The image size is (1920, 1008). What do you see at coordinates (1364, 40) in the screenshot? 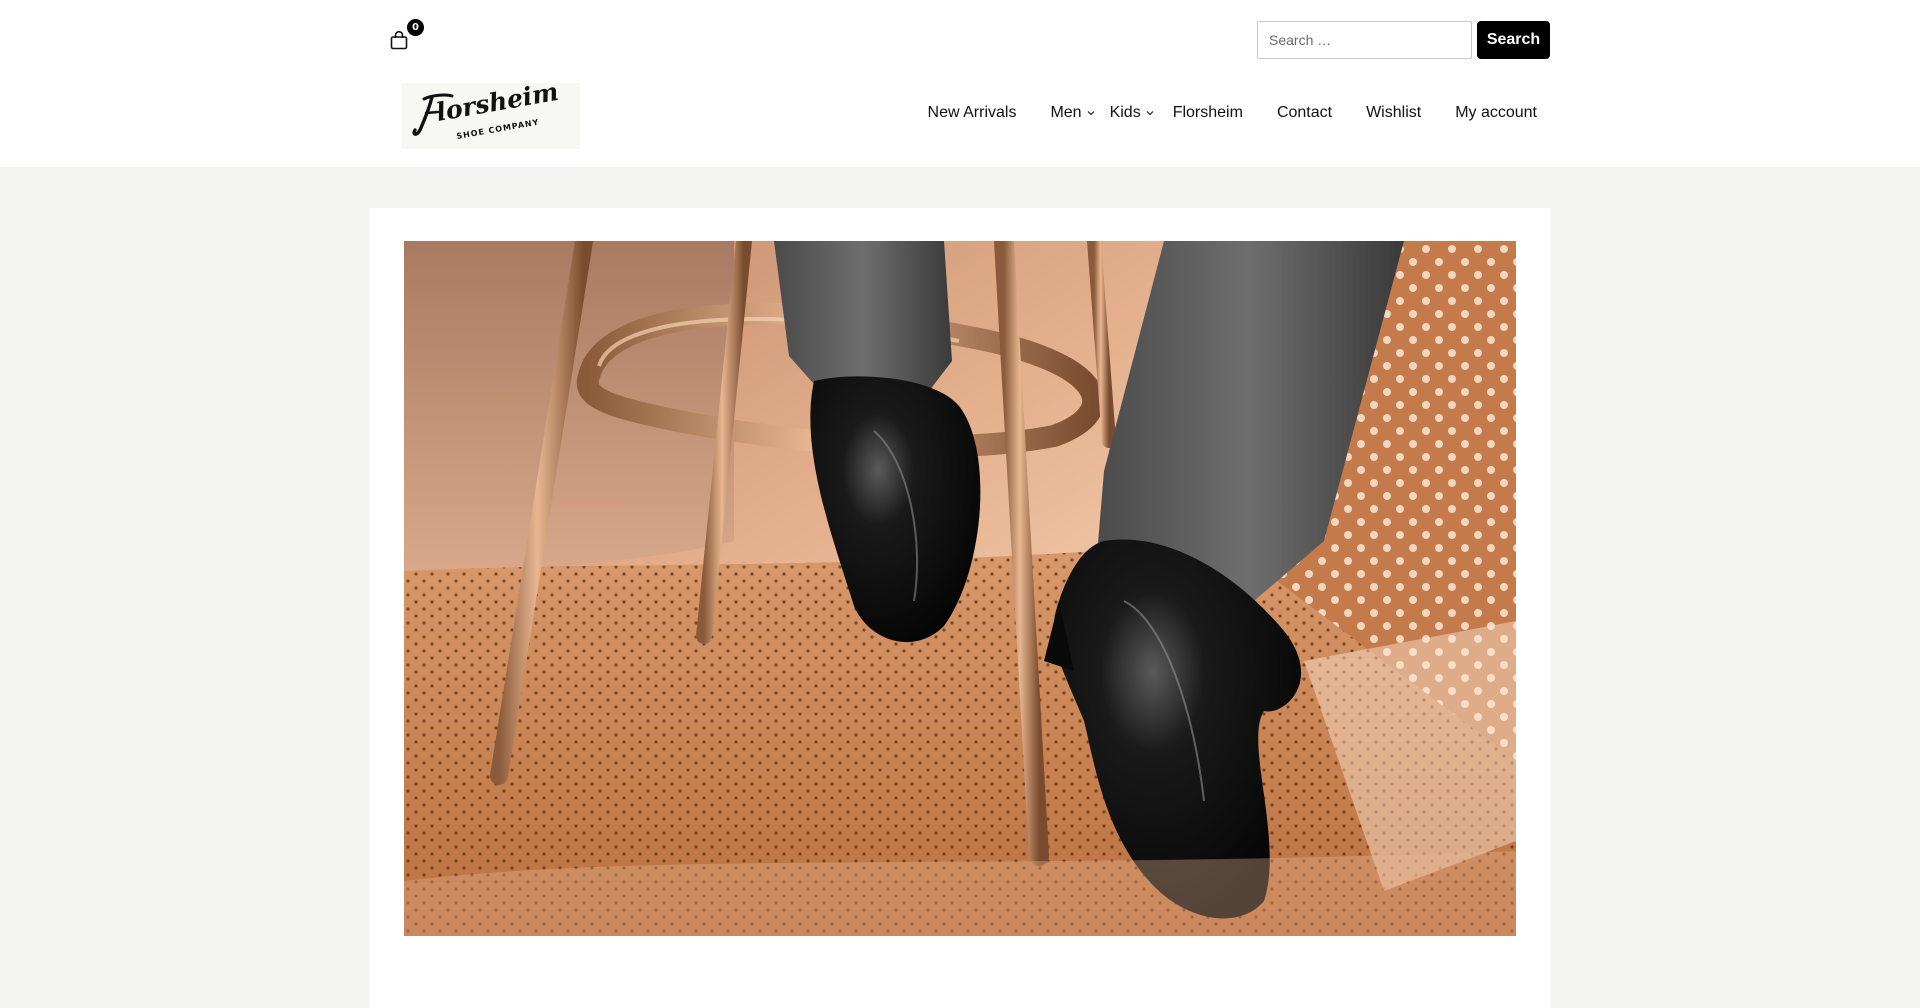
I see `search-input` at bounding box center [1364, 40].